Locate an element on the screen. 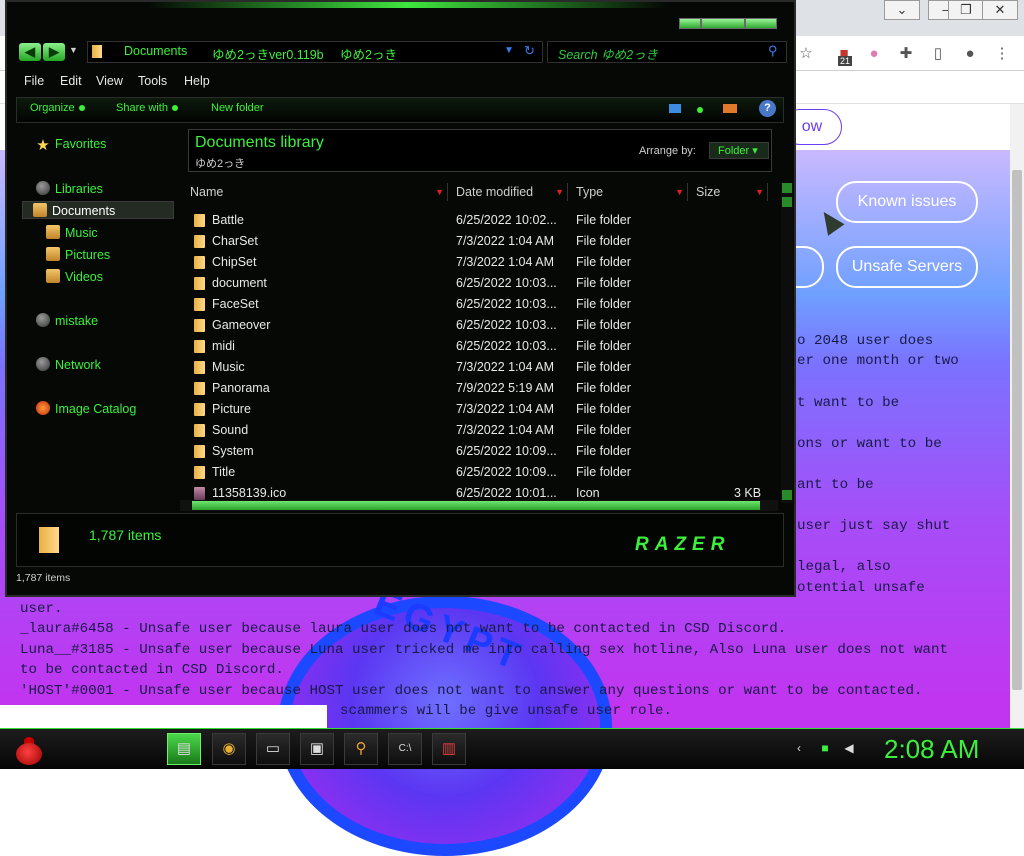 The width and height of the screenshot is (1024, 856). scroll-thumb is located at coordinates (787, 202).